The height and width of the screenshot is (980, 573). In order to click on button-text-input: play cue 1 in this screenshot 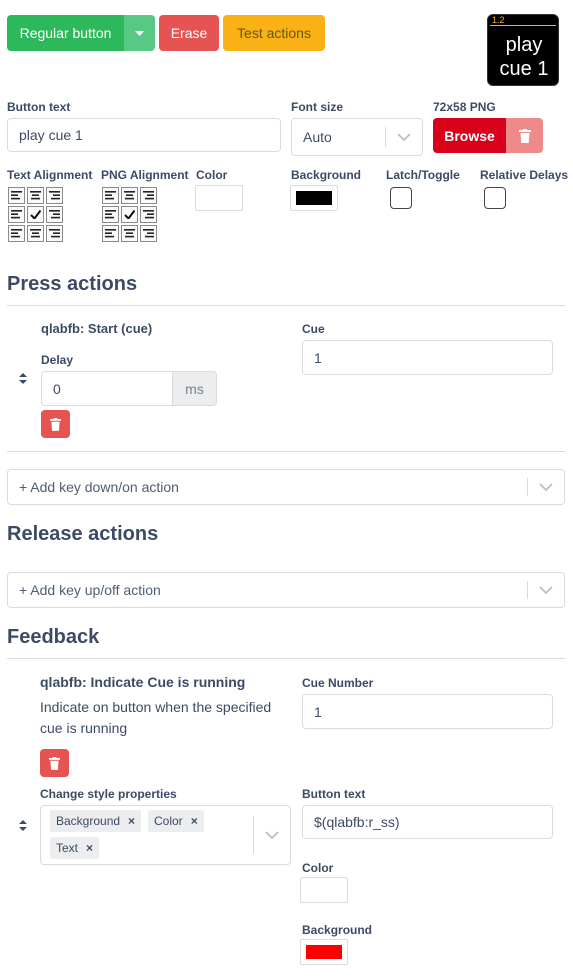, I will do `click(144, 135)`.